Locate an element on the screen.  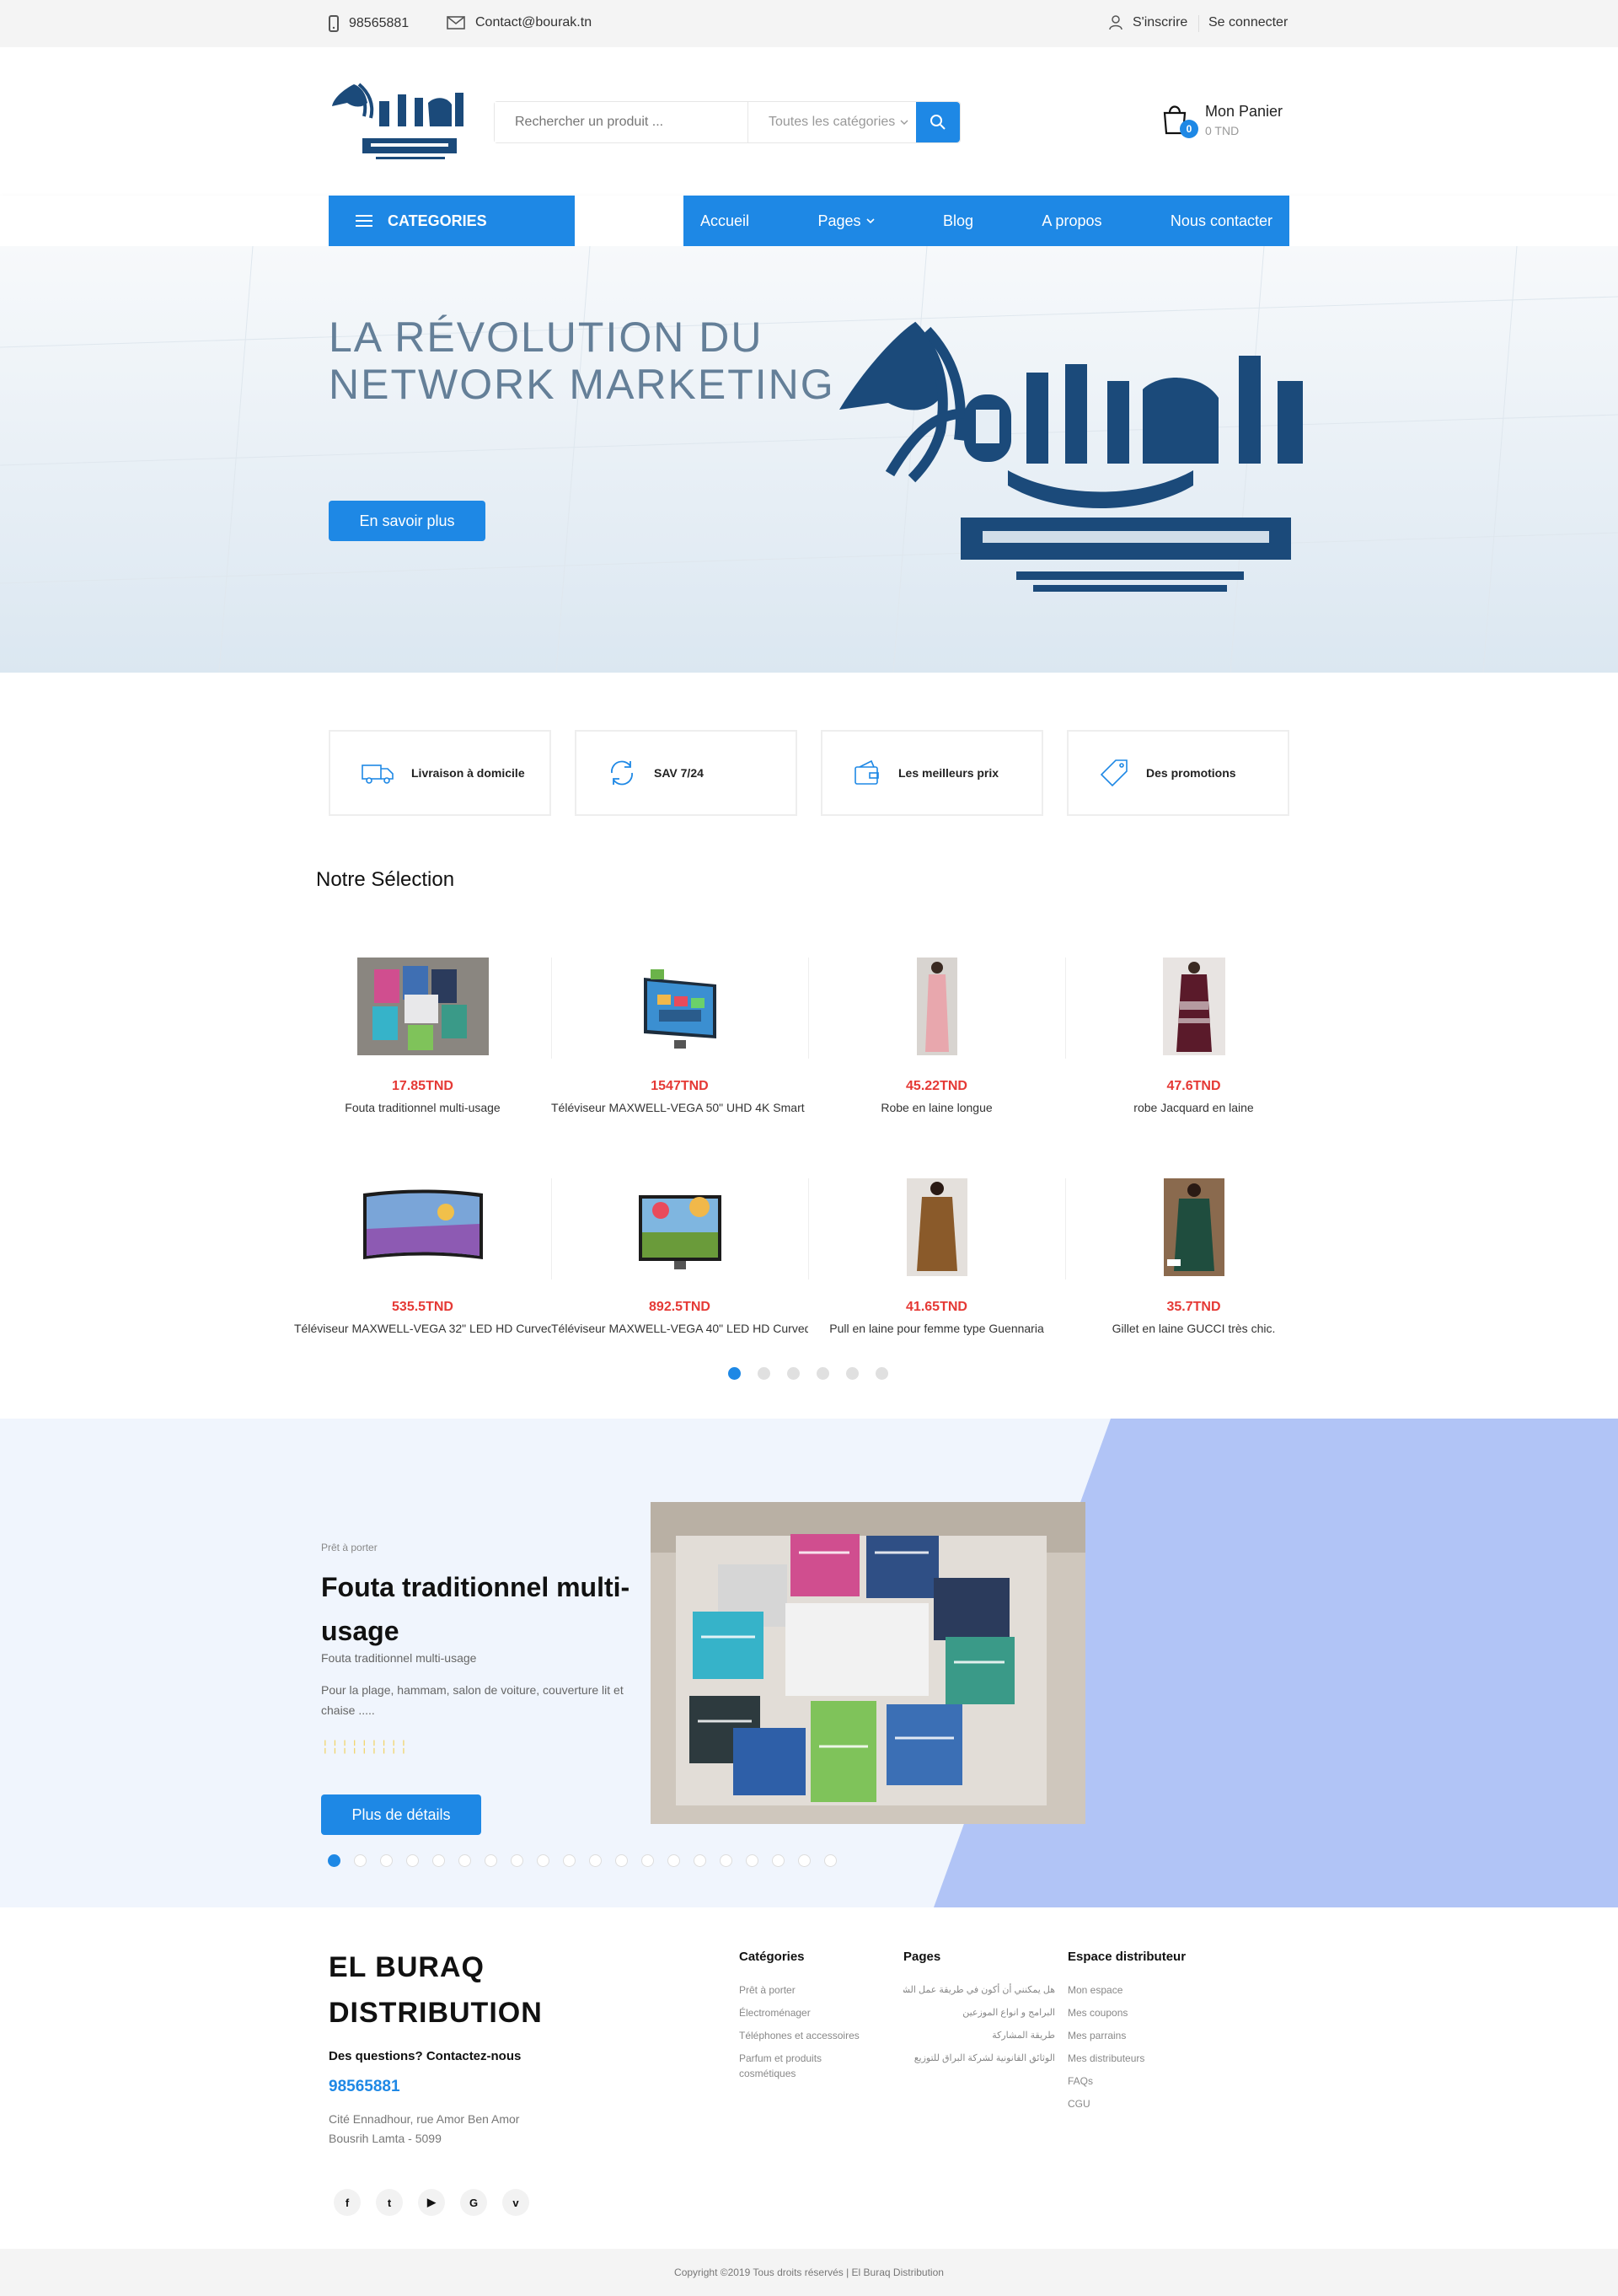
footer-phone: 98565881 is located at coordinates (364, 2087).